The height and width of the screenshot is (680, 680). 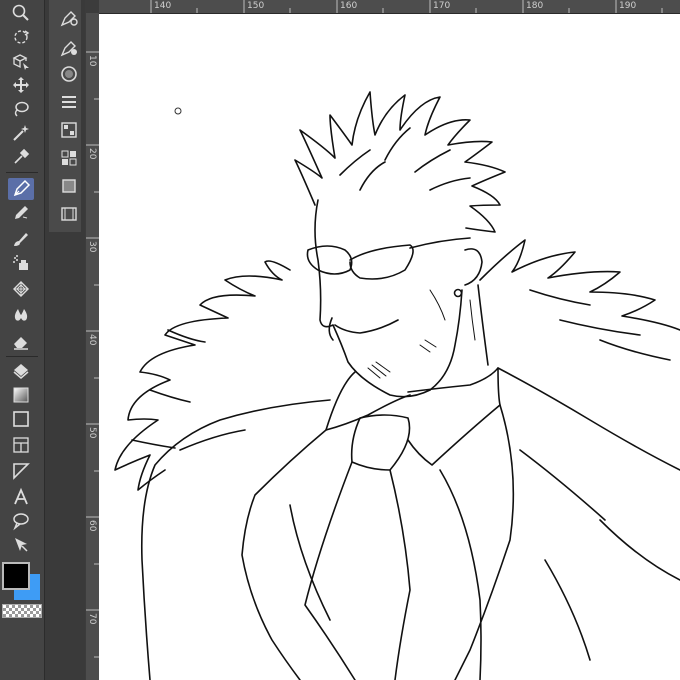 What do you see at coordinates (349, 6) in the screenshot?
I see `ruler-label: 160` at bounding box center [349, 6].